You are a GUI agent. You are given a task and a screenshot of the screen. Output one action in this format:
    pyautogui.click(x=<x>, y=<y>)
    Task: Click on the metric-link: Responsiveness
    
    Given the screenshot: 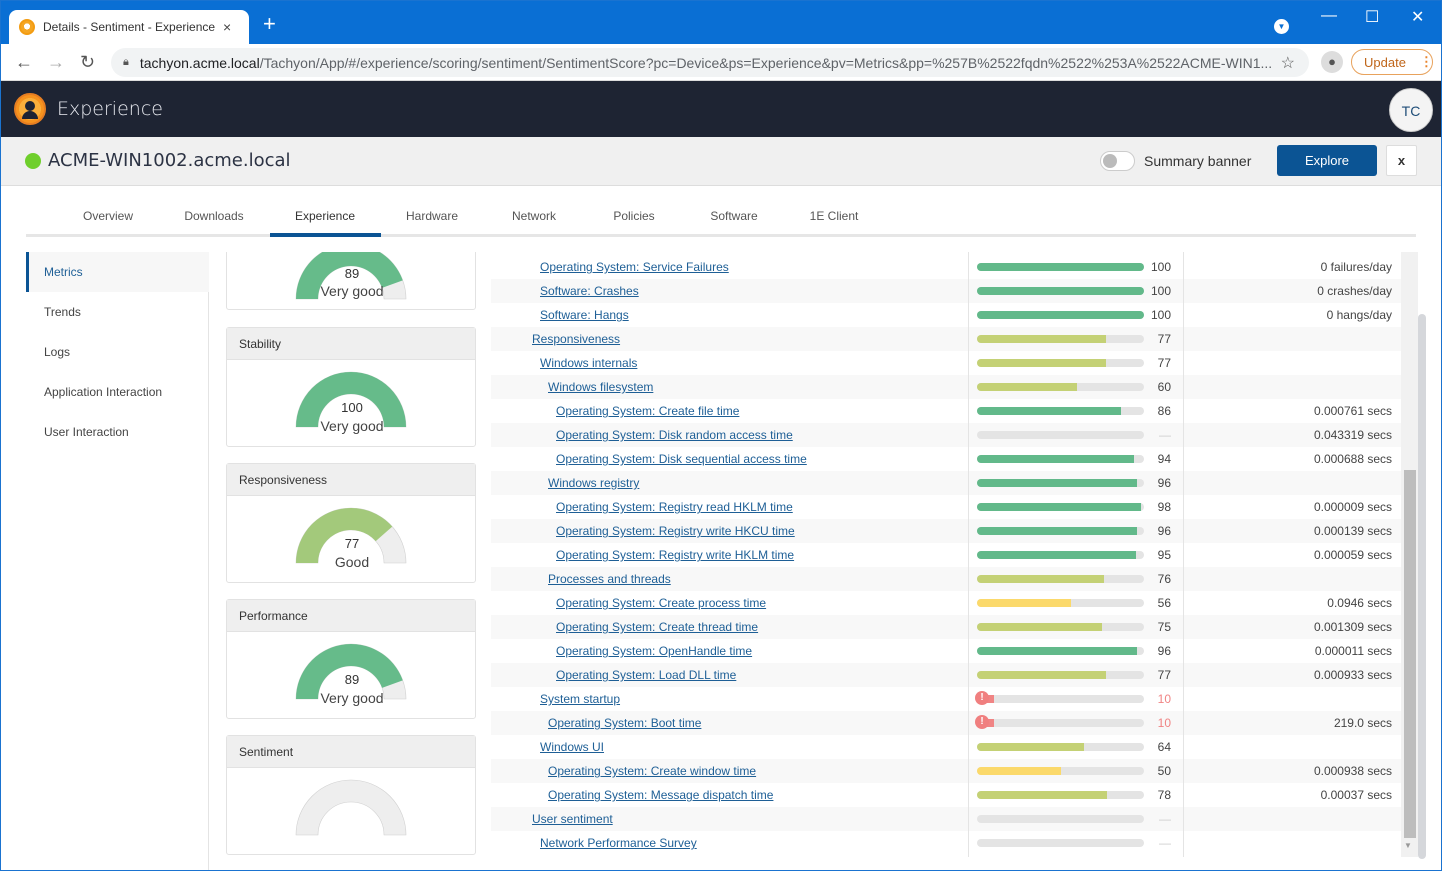 What is the action you would take?
    pyautogui.click(x=576, y=339)
    